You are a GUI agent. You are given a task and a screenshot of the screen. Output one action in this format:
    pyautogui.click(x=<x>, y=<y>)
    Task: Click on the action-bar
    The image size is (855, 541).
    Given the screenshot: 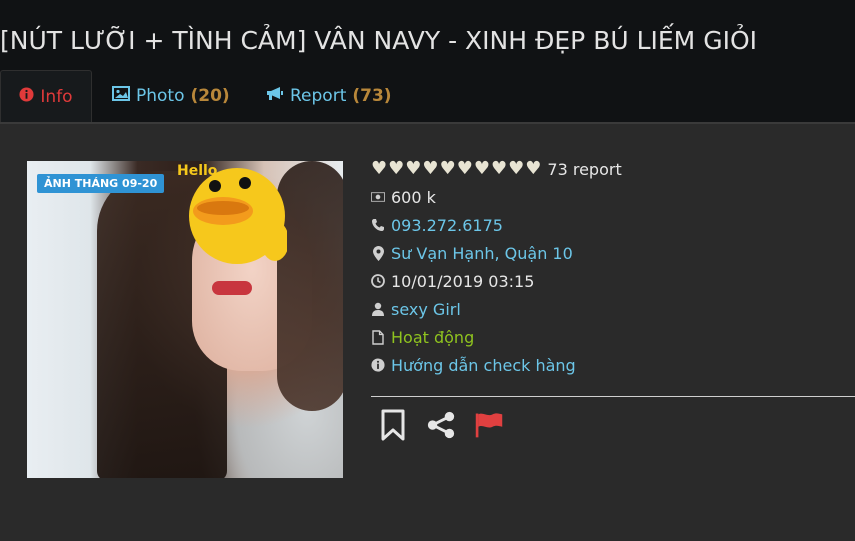 What is the action you would take?
    pyautogui.click(x=441, y=425)
    